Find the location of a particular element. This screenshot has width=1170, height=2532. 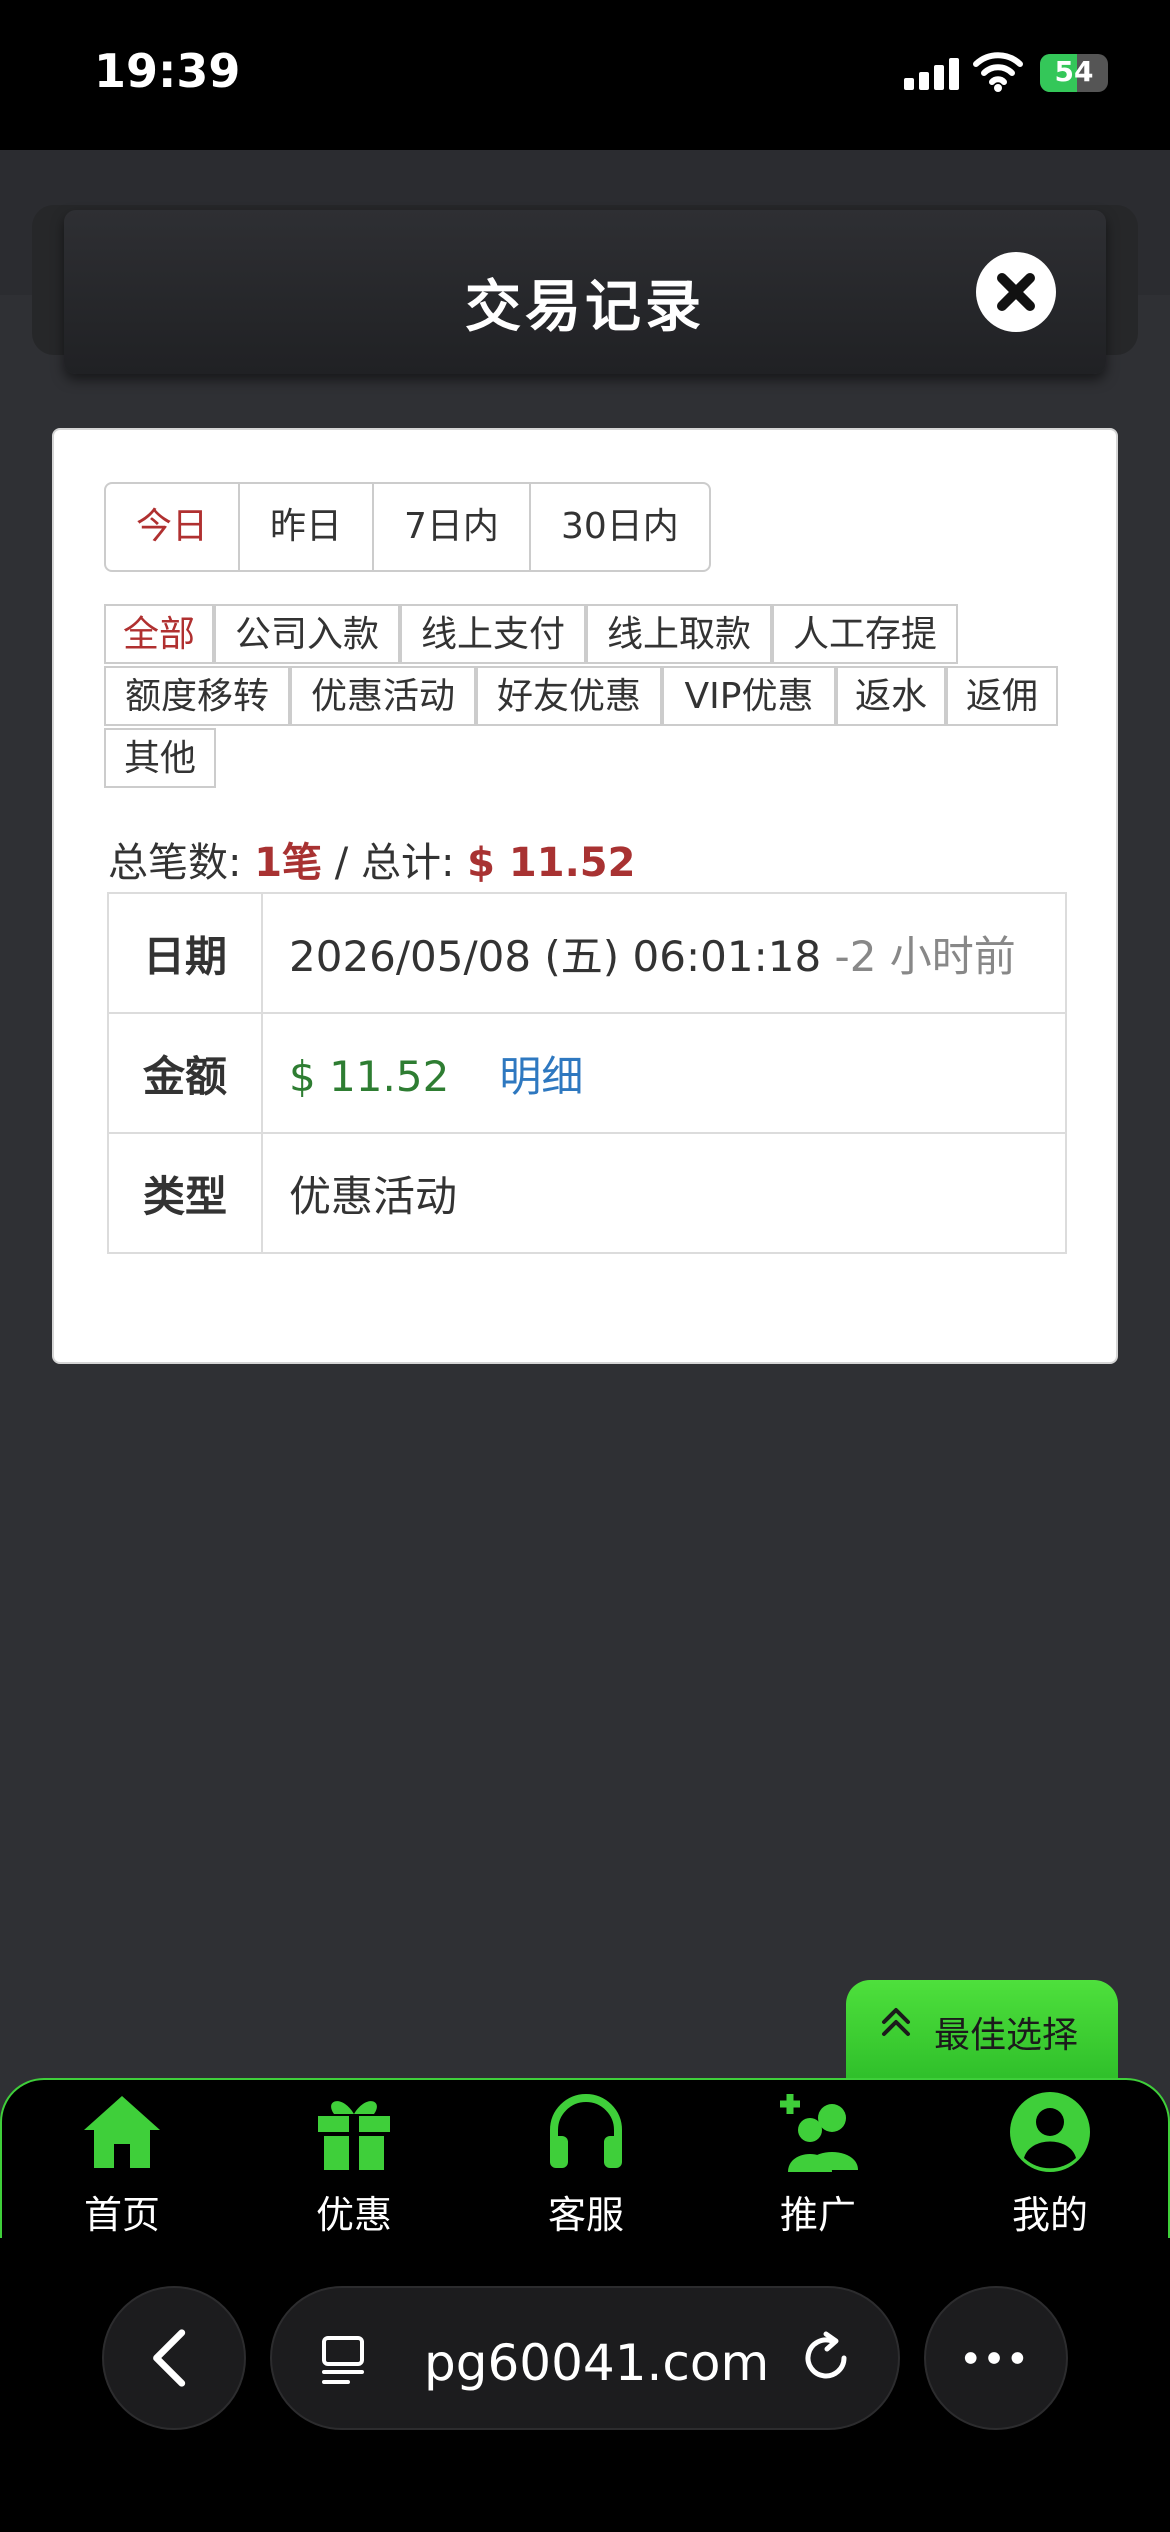

tab-type-company-deposit: 公司入款 is located at coordinates (307, 634).